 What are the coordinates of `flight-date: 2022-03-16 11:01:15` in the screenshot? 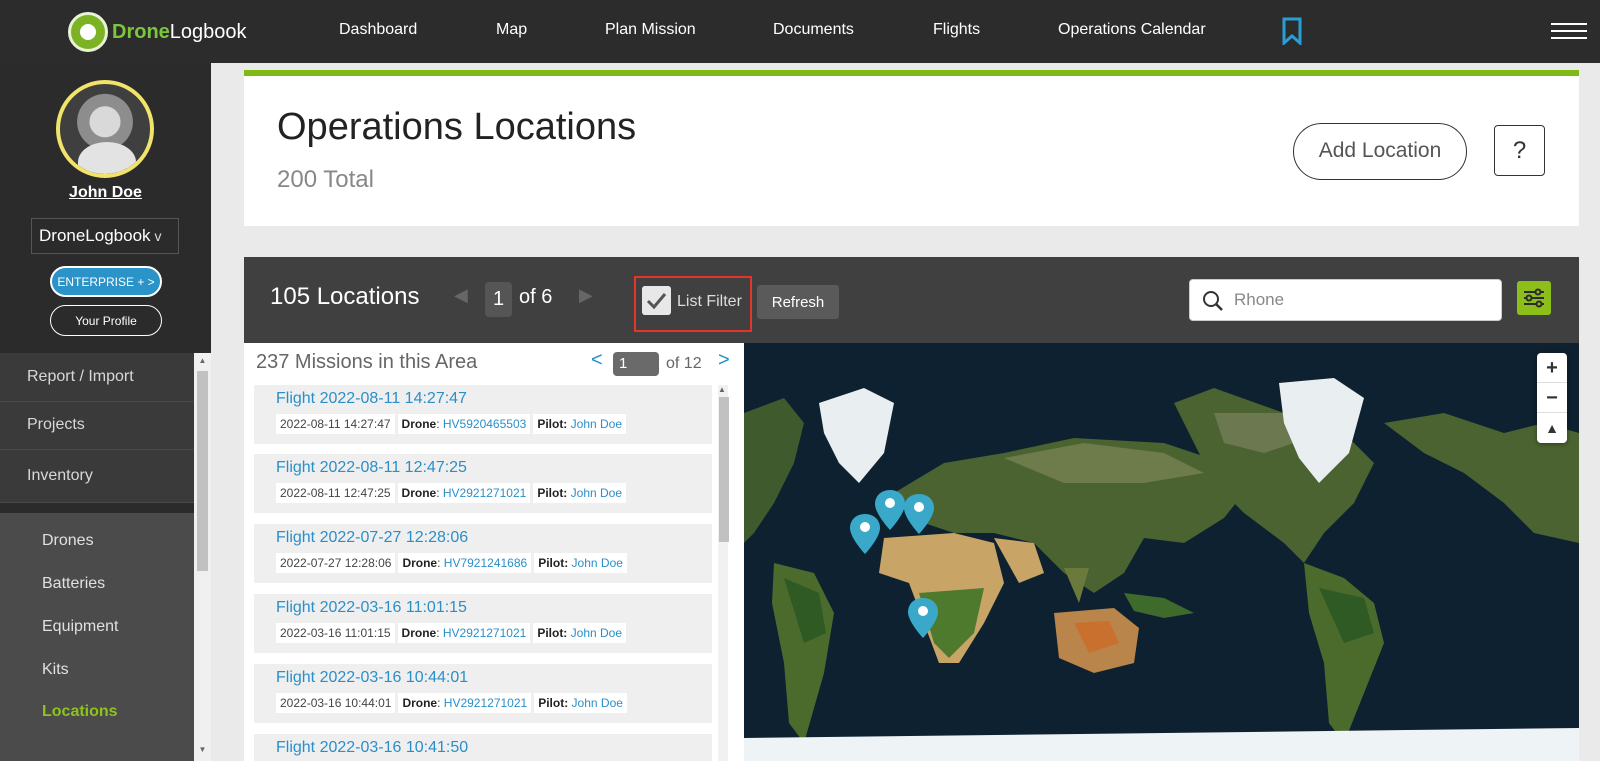 It's located at (335, 633).